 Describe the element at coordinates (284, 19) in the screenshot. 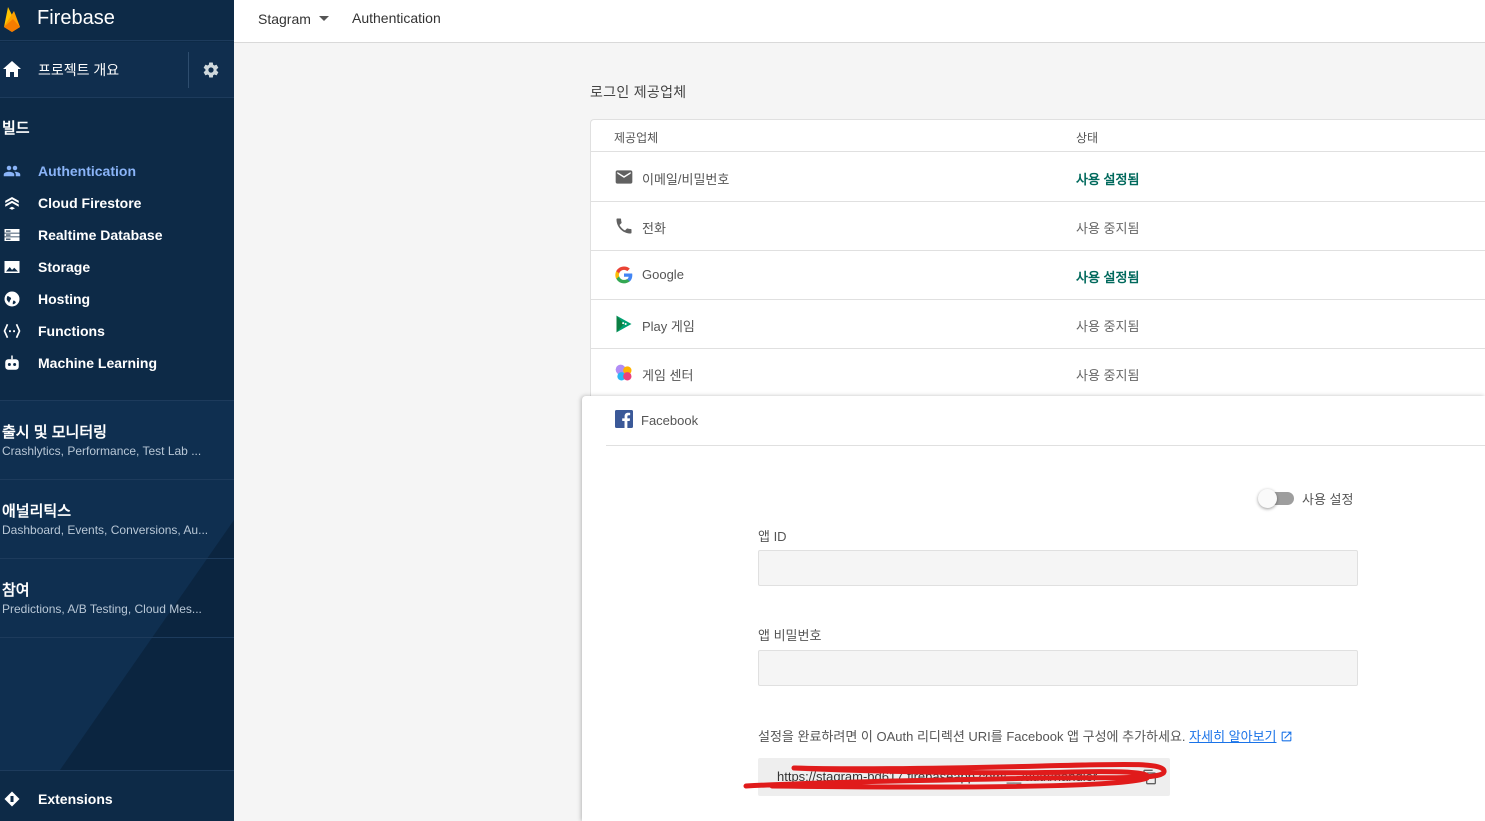

I see `project-selector: Stagram` at that location.